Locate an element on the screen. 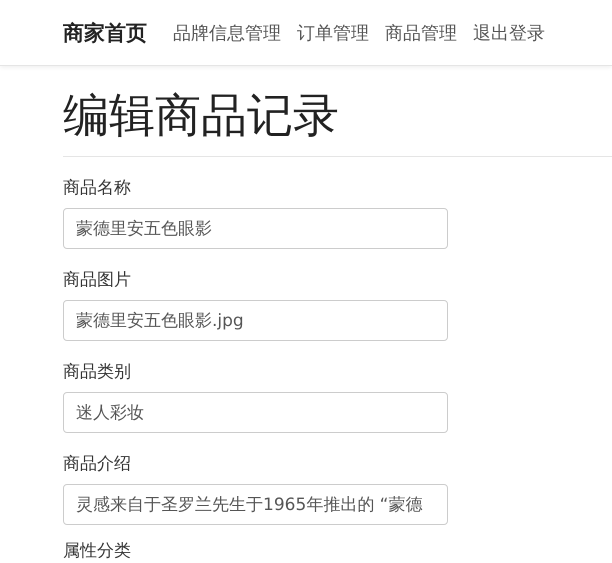  field-label: 属性分类 is located at coordinates (97, 551).